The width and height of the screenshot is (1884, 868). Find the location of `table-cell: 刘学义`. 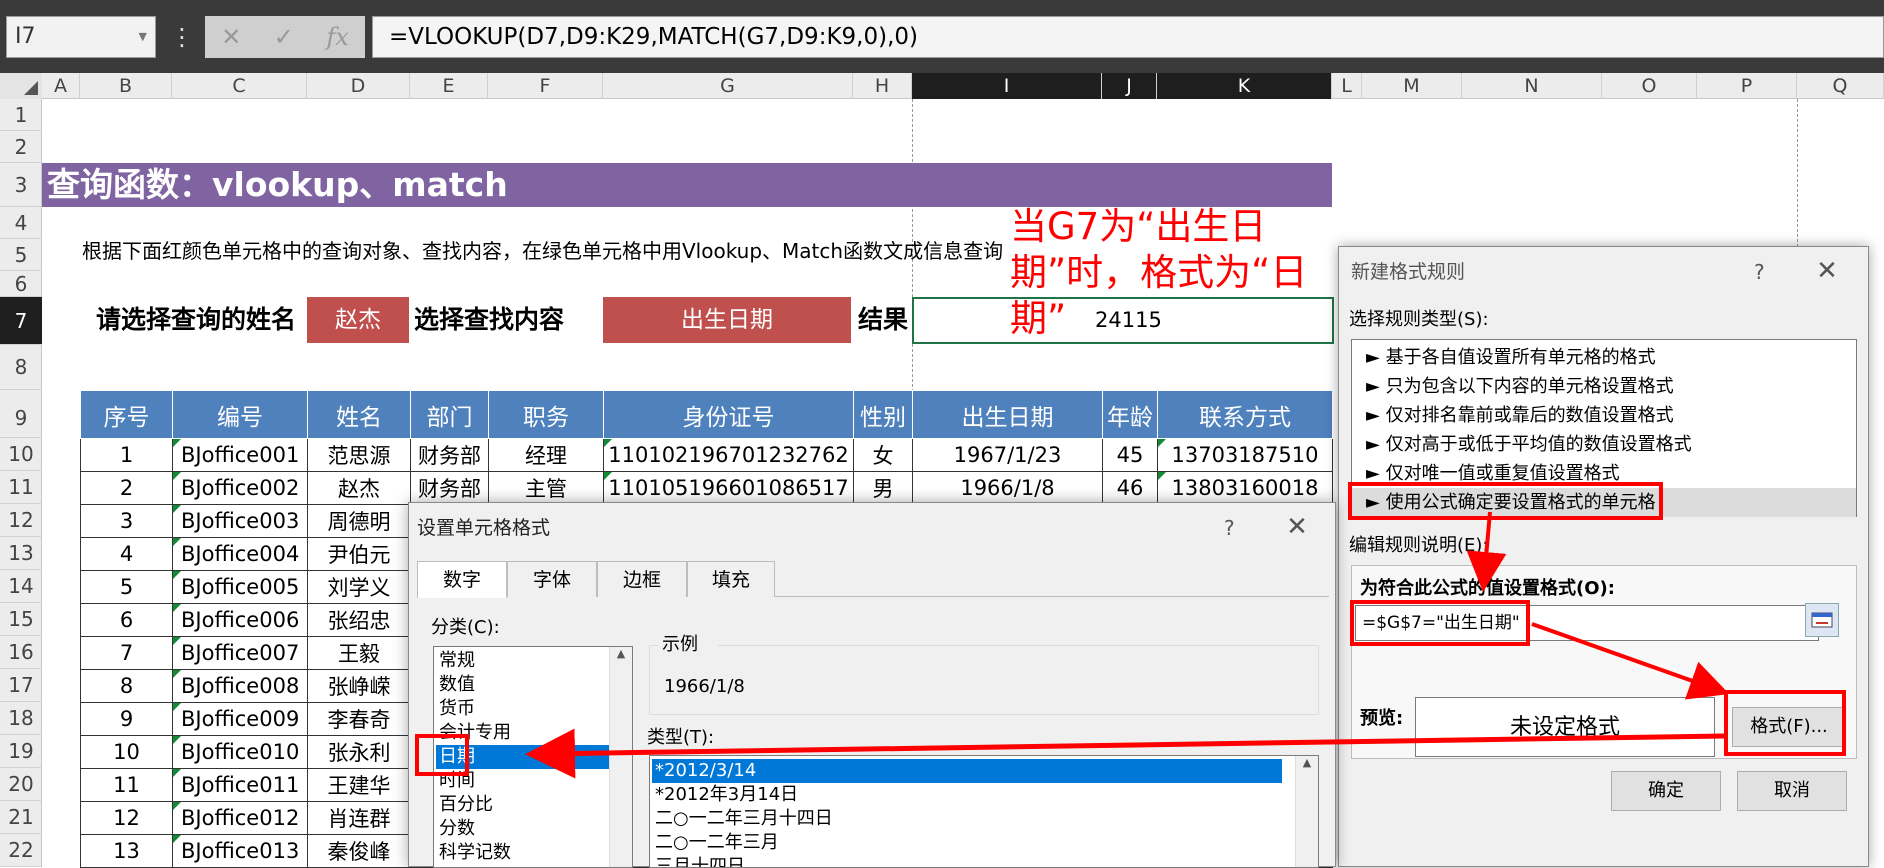

table-cell: 刘学义 is located at coordinates (359, 587).